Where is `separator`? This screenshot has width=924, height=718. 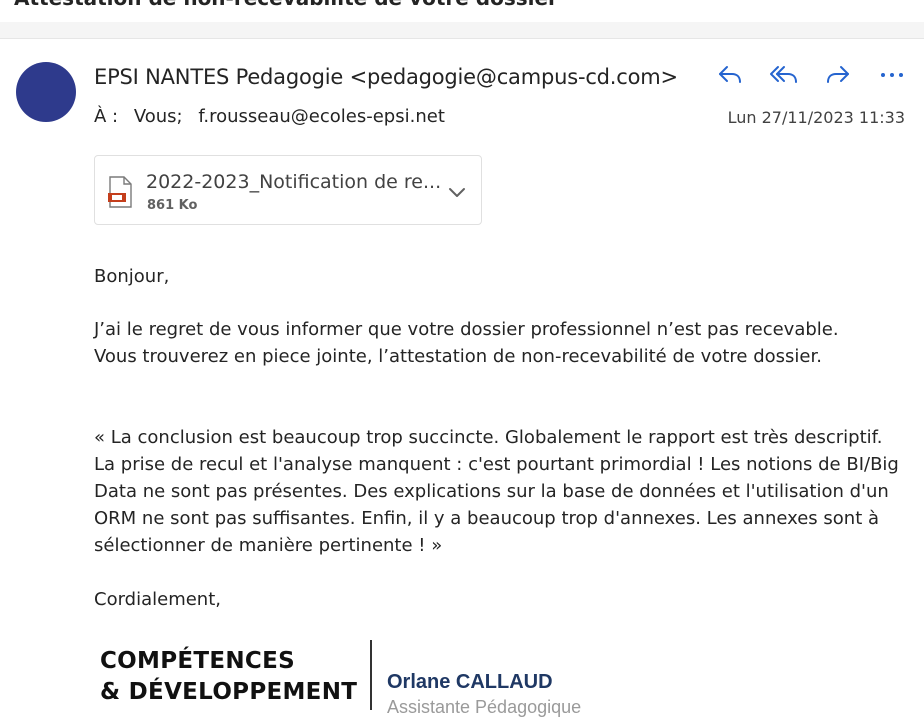 separator is located at coordinates (462, 30).